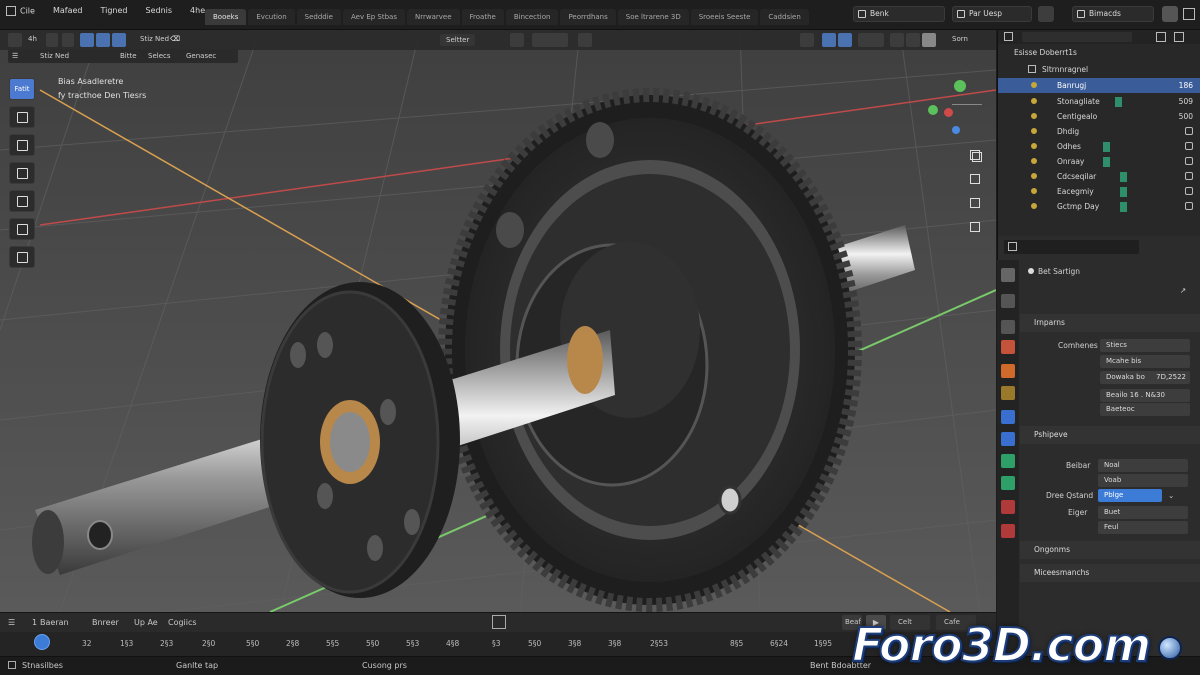 Image resolution: width=1200 pixels, height=675 pixels. What do you see at coordinates (1143, 512) in the screenshot?
I see `dropdown-field: Buet` at bounding box center [1143, 512].